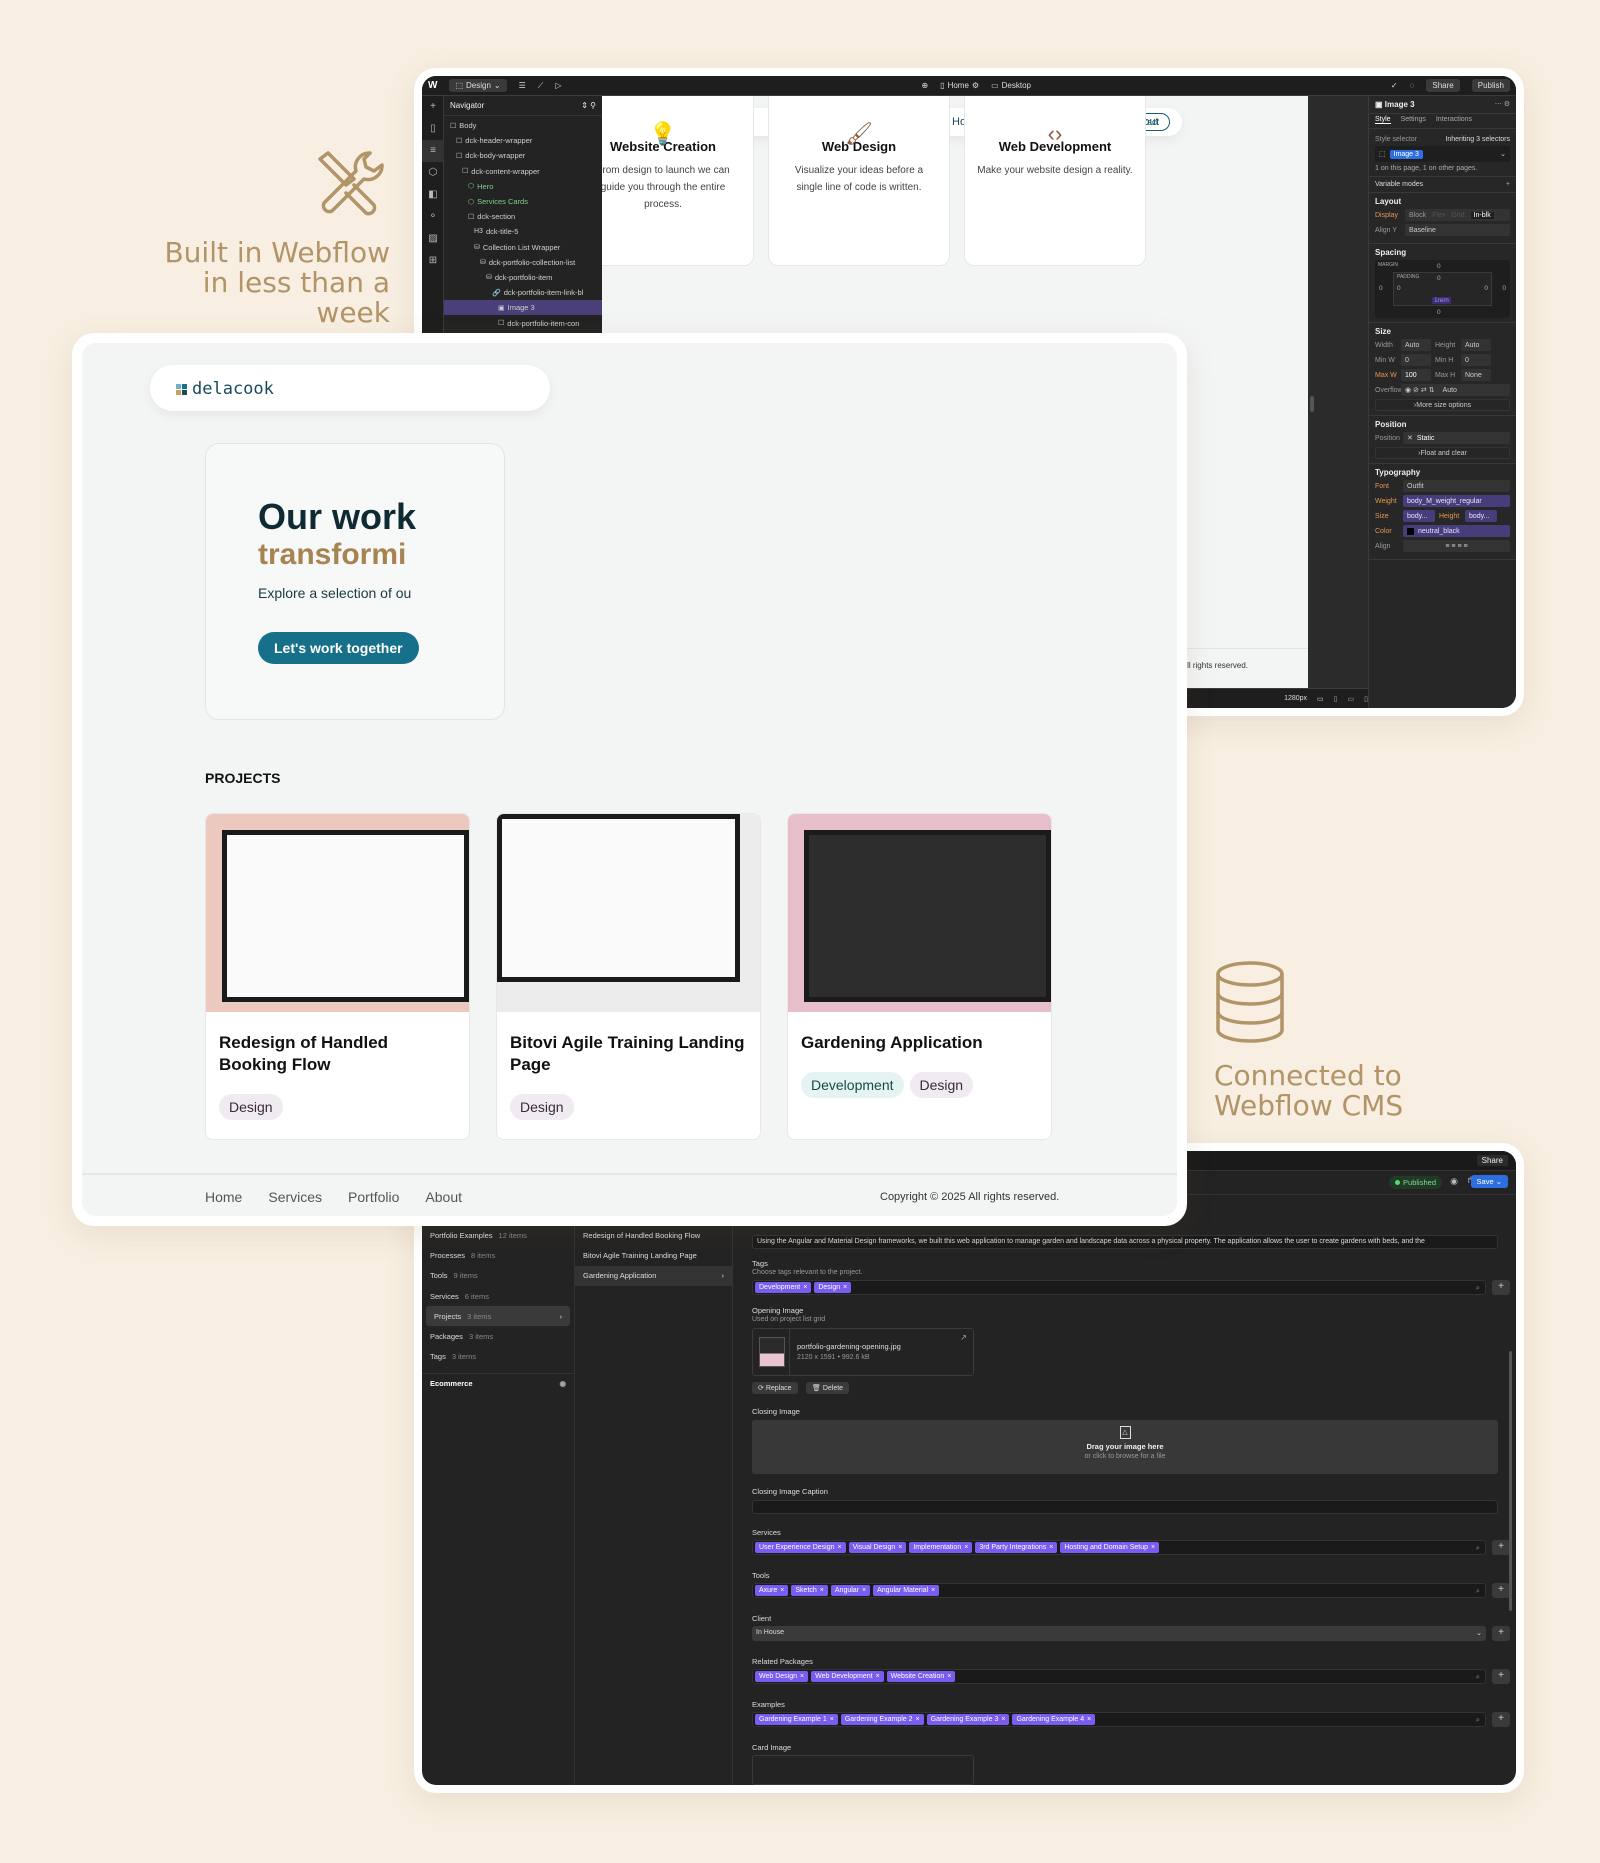 The image size is (1600, 1863). Describe the element at coordinates (1482, 215) in the screenshot. I see `display-option: In-blk` at that location.